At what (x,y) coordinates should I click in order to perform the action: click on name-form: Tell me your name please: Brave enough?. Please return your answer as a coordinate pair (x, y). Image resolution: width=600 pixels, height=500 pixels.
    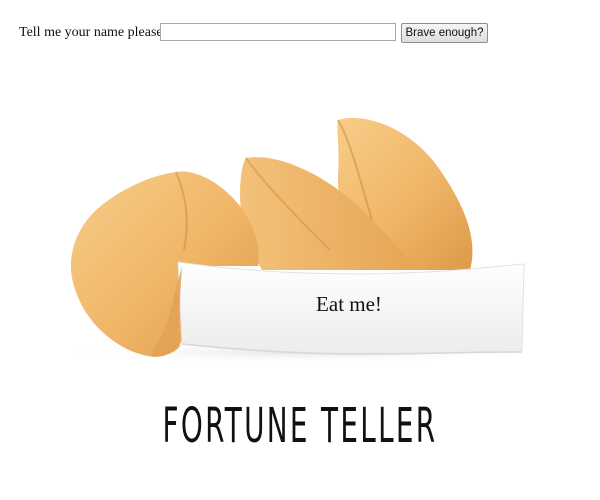
    Looking at the image, I should click on (300, 33).